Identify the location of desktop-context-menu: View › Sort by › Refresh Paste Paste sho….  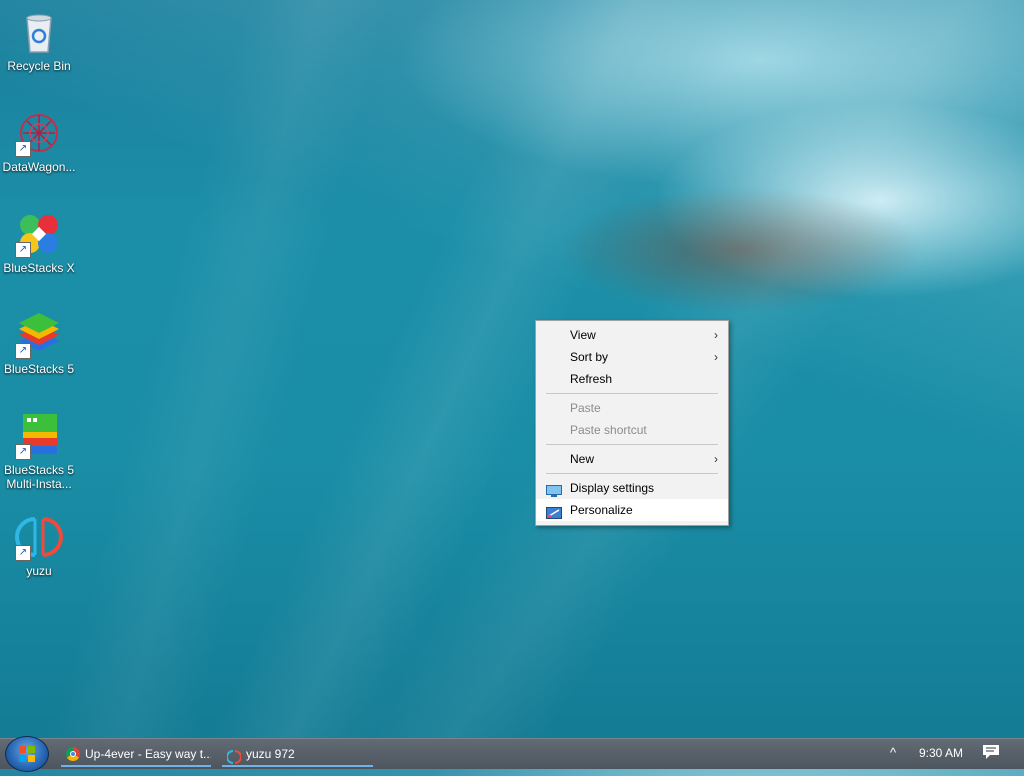
(632, 423).